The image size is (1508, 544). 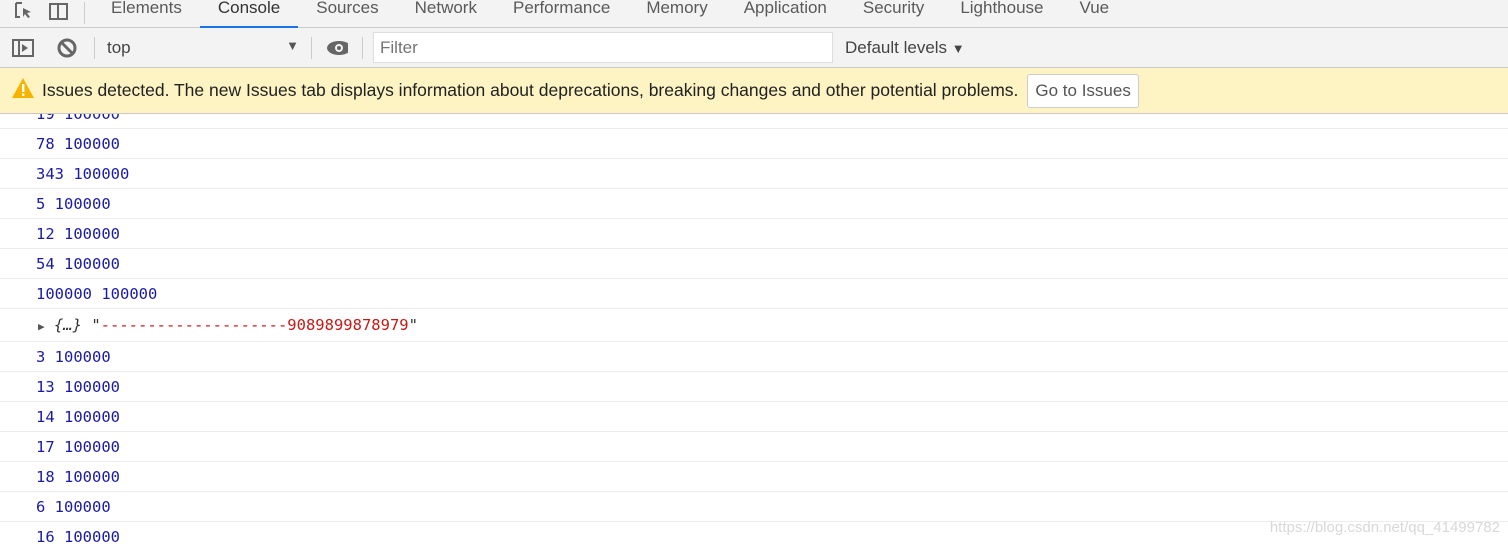 What do you see at coordinates (754, 357) in the screenshot?
I see `console-log-row: 3 100000` at bounding box center [754, 357].